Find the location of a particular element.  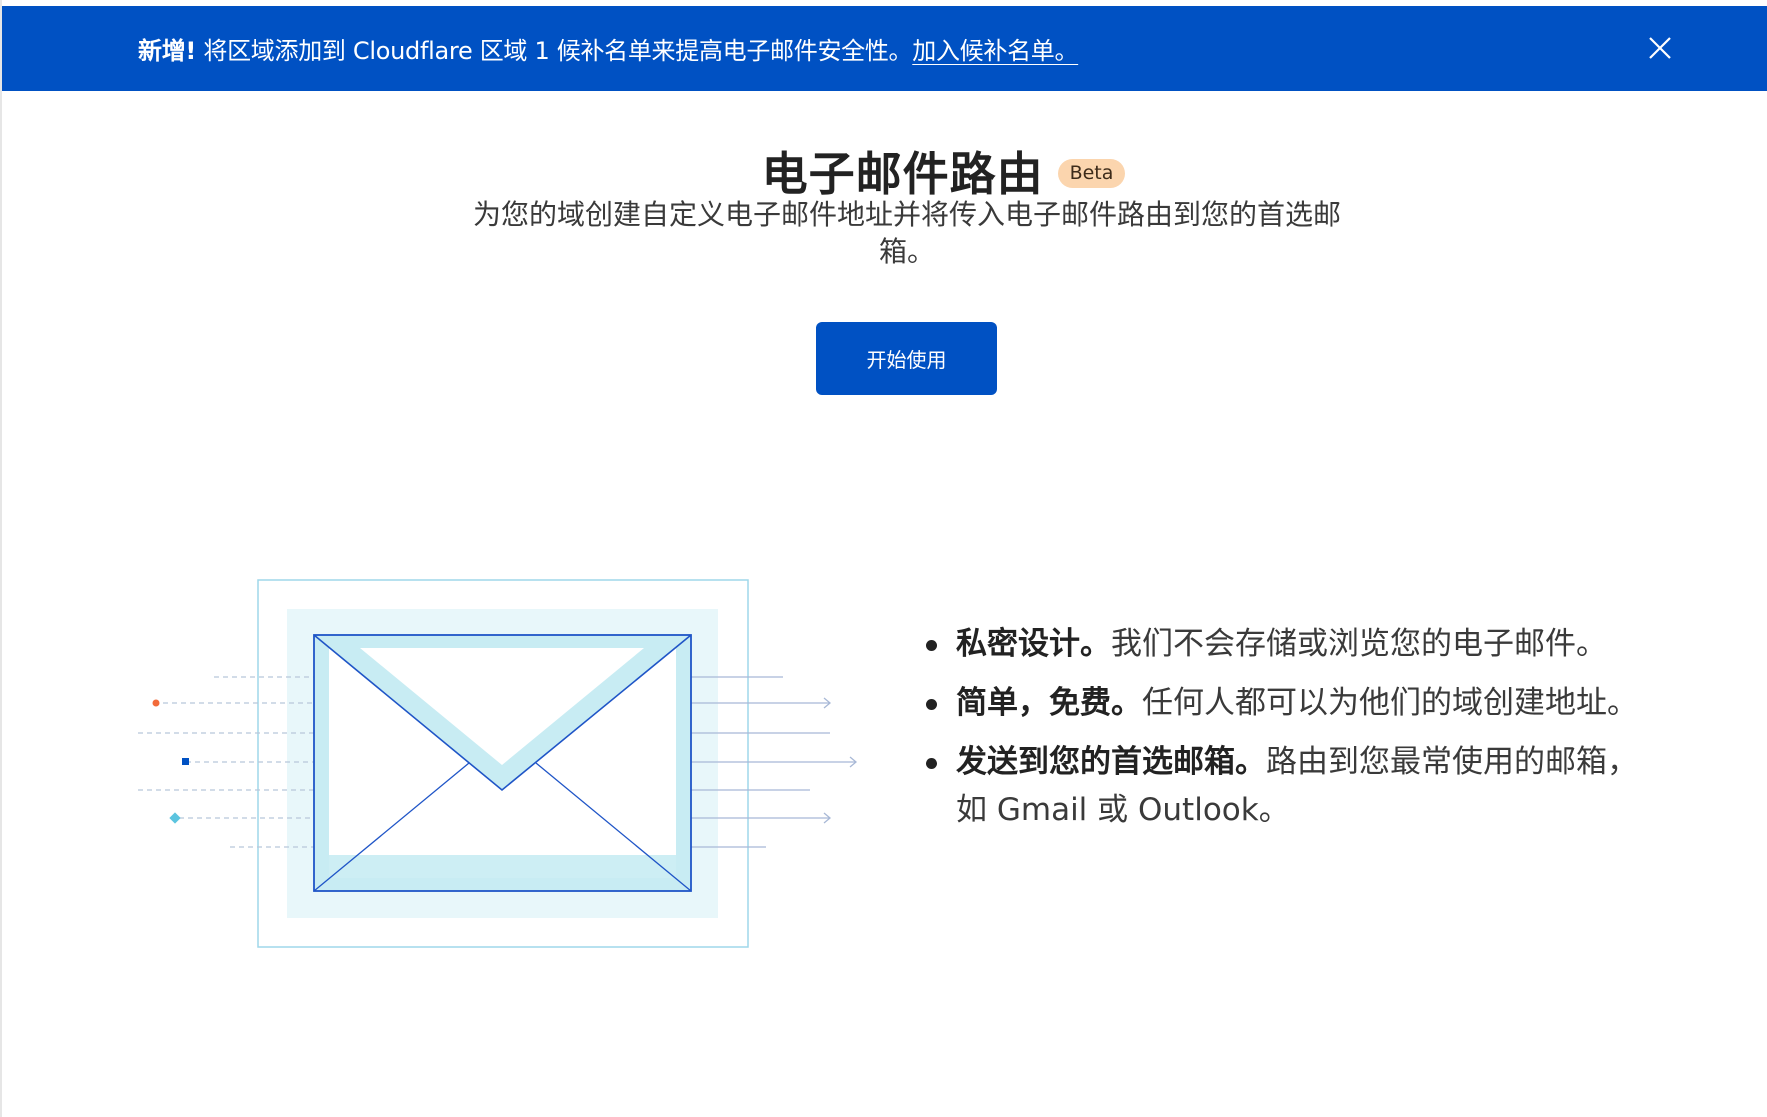

title-row: 电子邮件路由 Beta is located at coordinates (883, 171).